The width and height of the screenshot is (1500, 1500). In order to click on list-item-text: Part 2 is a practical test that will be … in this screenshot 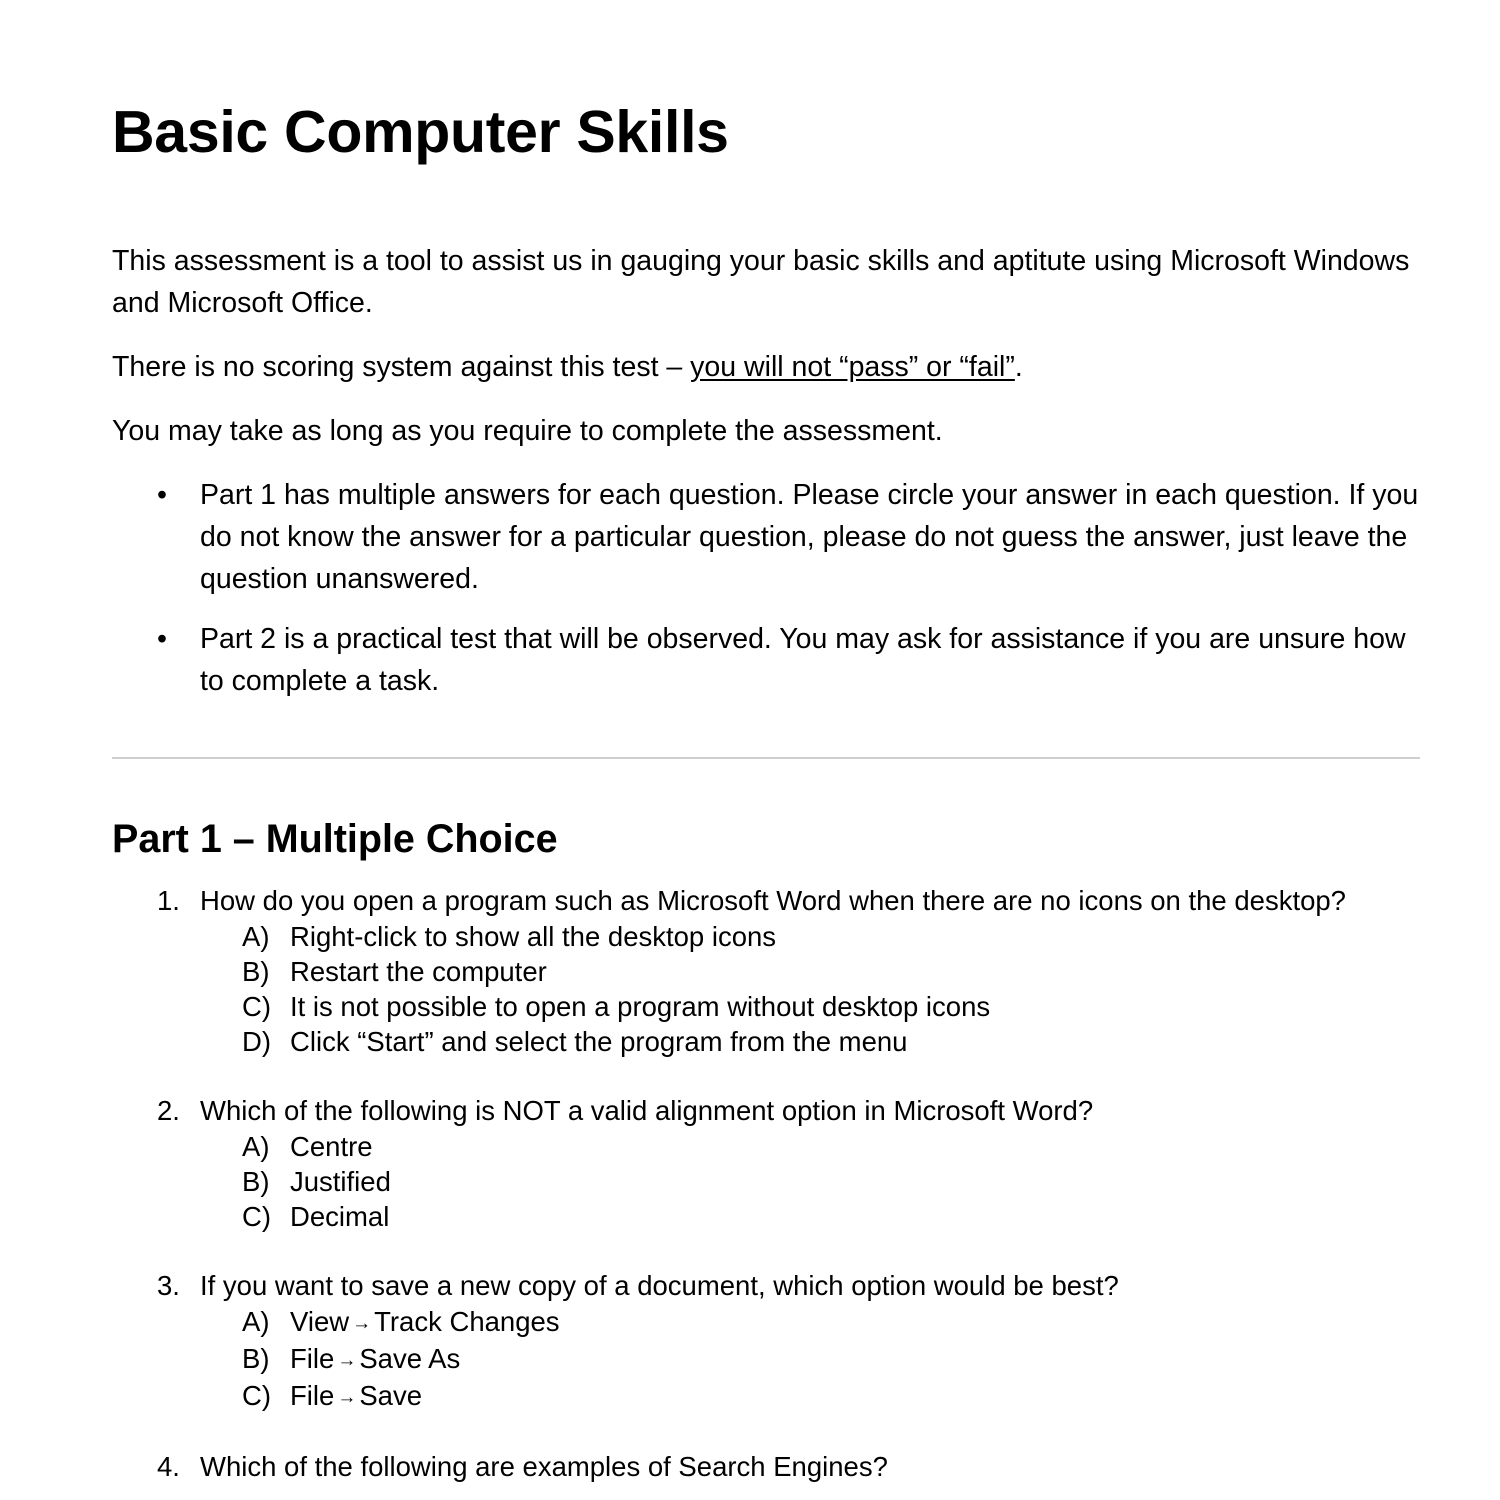, I will do `click(803, 659)`.